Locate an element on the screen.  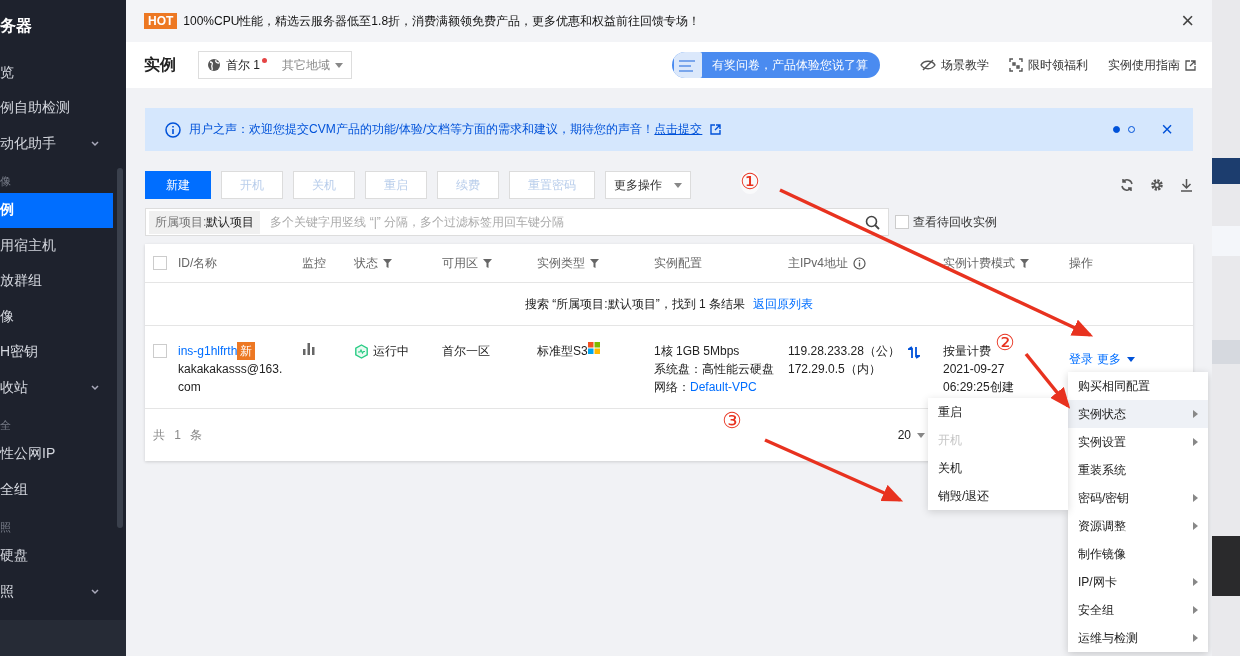
login-link: 登录 is located at coordinates (1081, 359).